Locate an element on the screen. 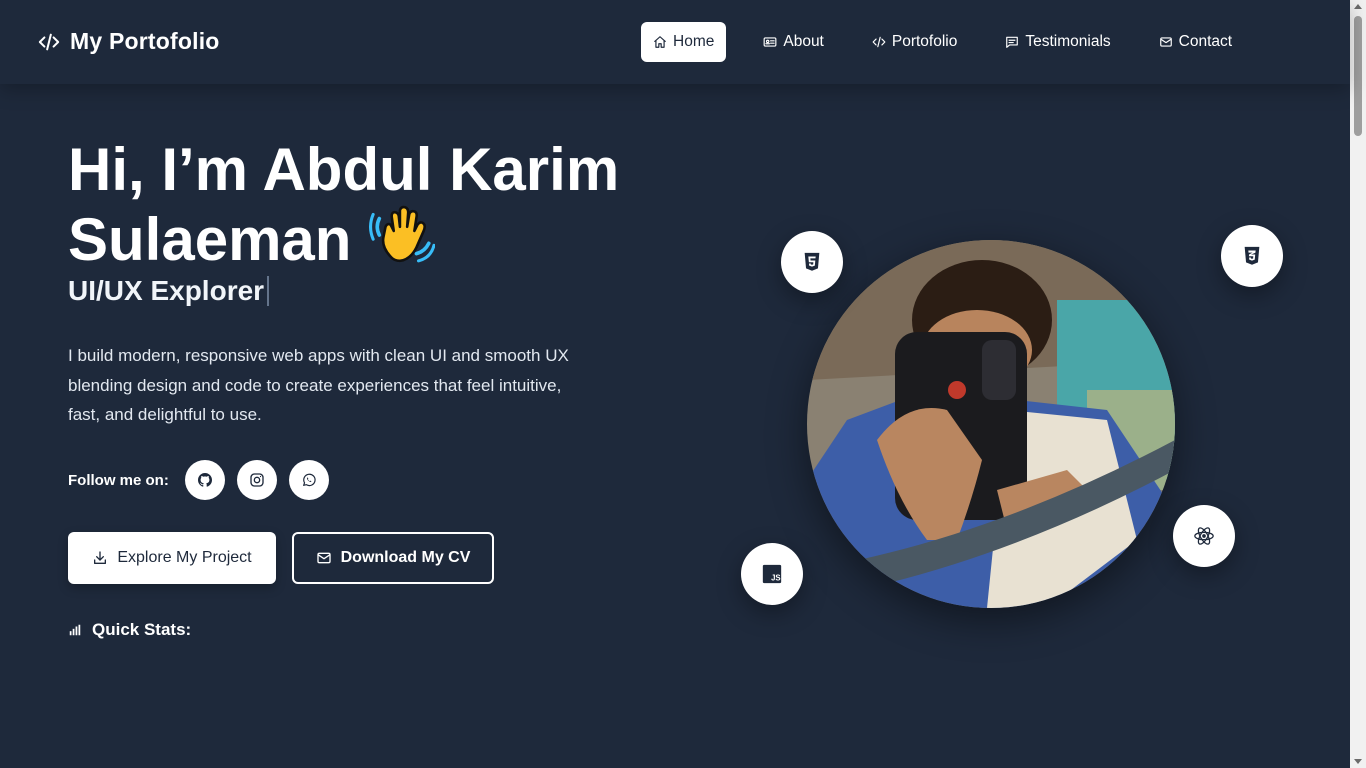 The image size is (1366, 768). waving-hand-icon is located at coordinates (402, 234).